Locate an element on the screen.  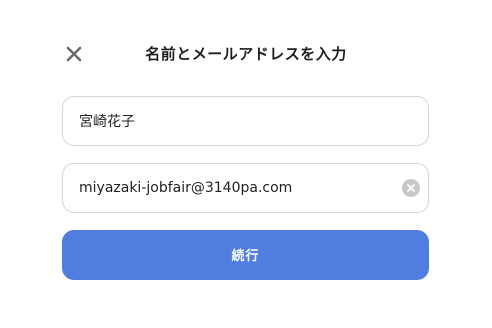
name-input is located at coordinates (229, 120).